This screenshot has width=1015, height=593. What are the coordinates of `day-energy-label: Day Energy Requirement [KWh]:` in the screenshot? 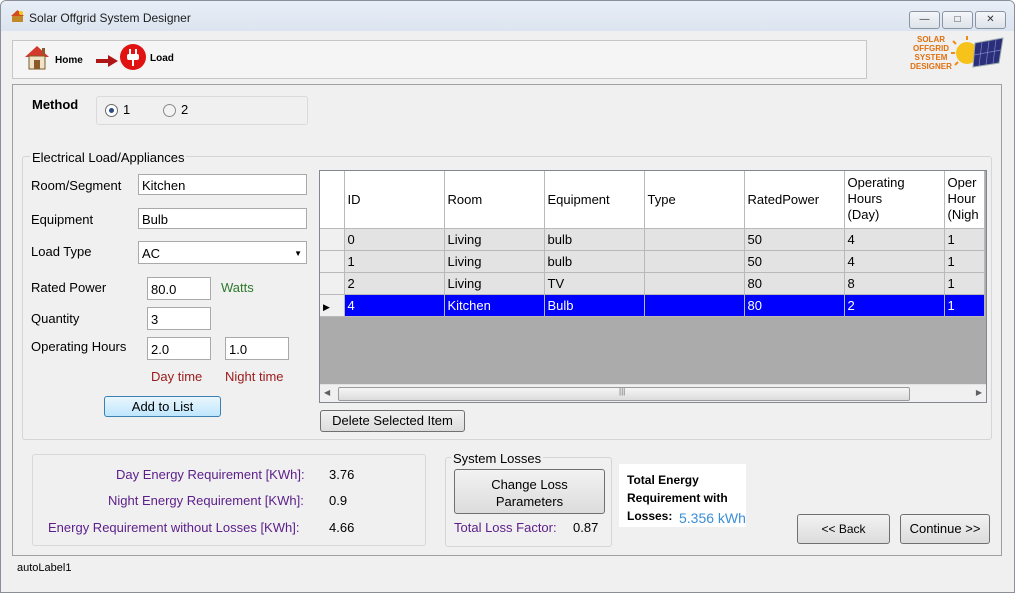 It's located at (210, 474).